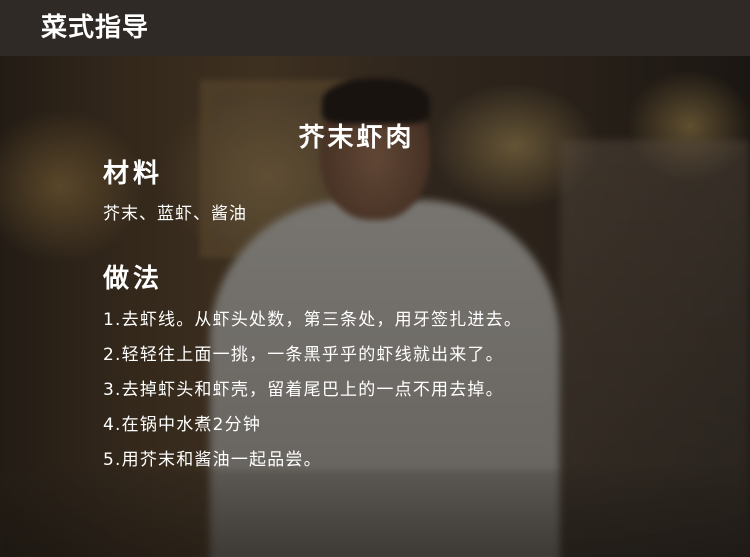 The height and width of the screenshot is (557, 750). Describe the element at coordinates (303, 355) in the screenshot. I see `method-step-2: 2.轻轻往上面一挑，一条黑乎乎的虾线就出来了。` at that location.